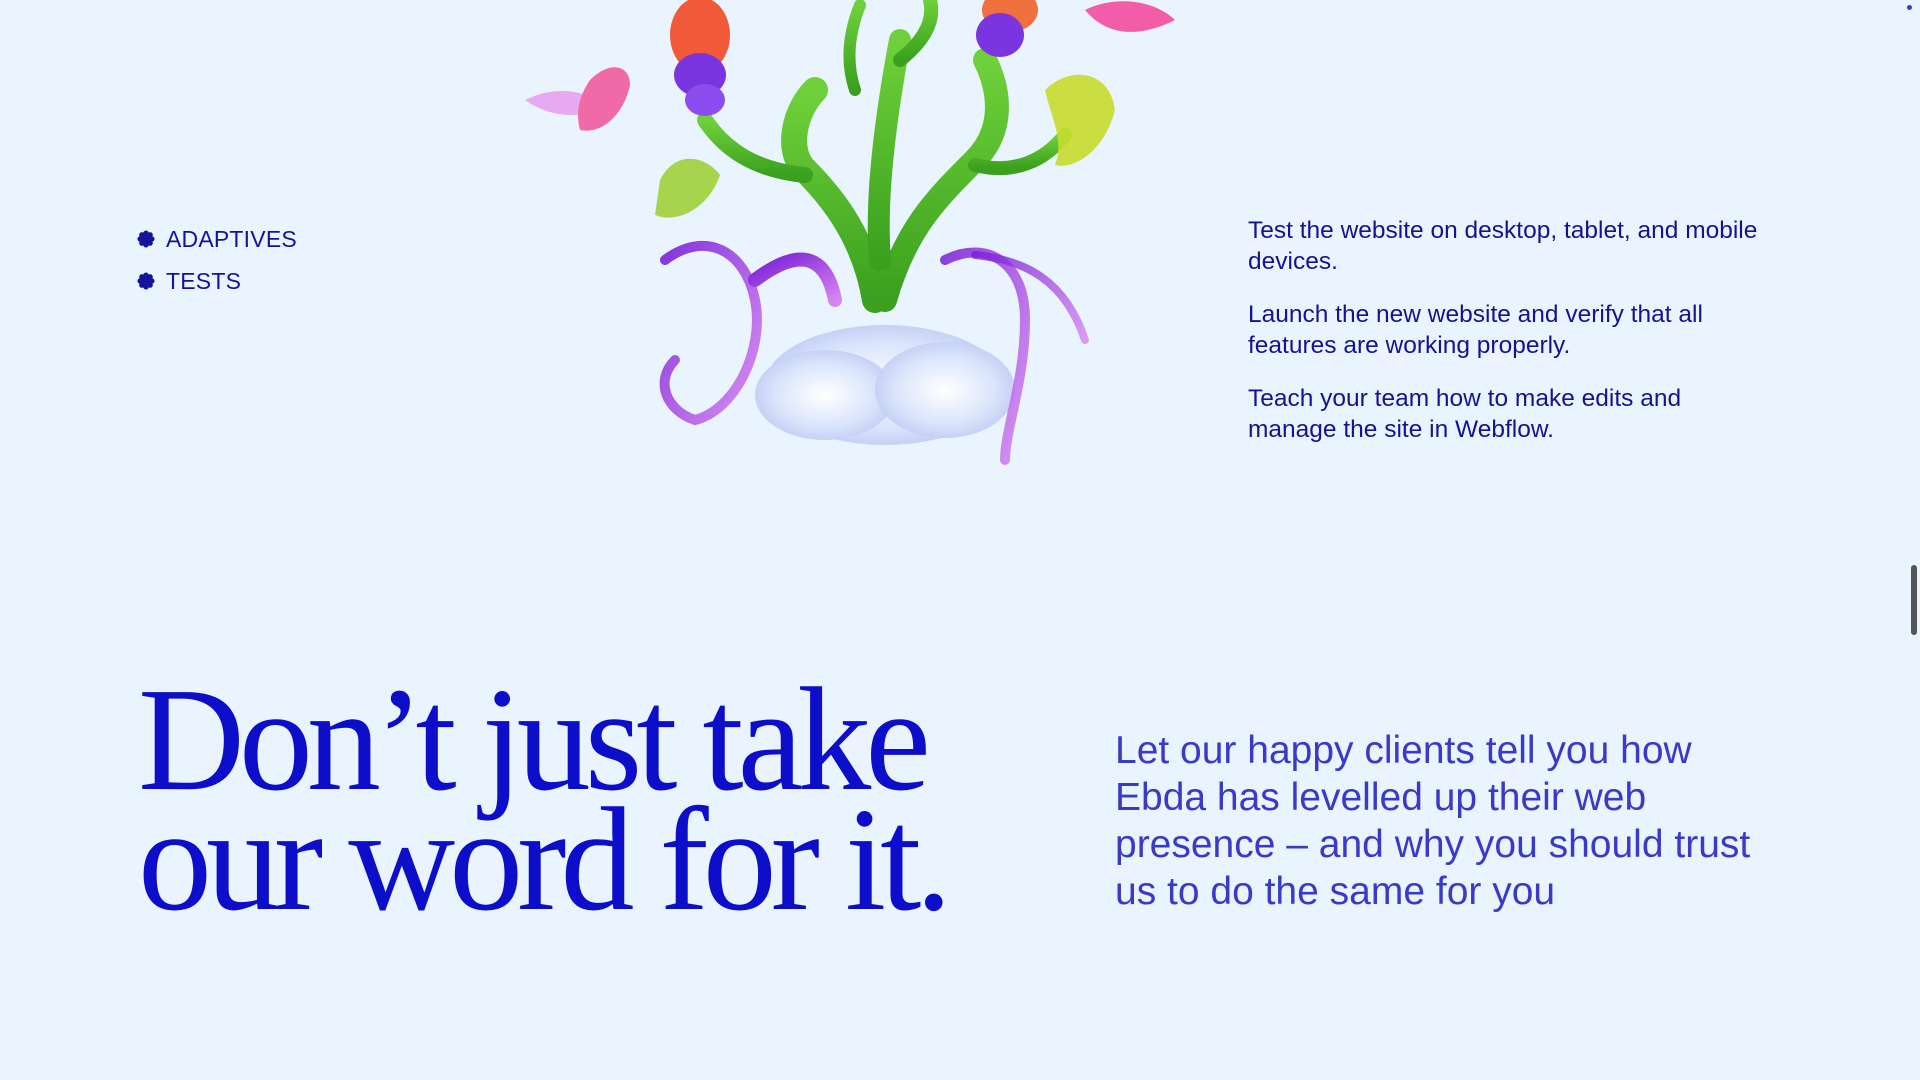 Image resolution: width=1920 pixels, height=1080 pixels. Describe the element at coordinates (1913, 540) in the screenshot. I see `page-scrollbar` at that location.